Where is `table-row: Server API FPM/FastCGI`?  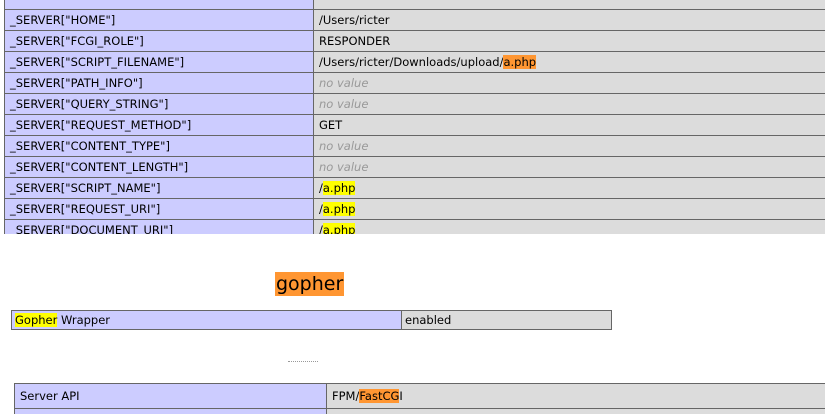
table-row: Server API FPM/FastCGI is located at coordinates (419, 396).